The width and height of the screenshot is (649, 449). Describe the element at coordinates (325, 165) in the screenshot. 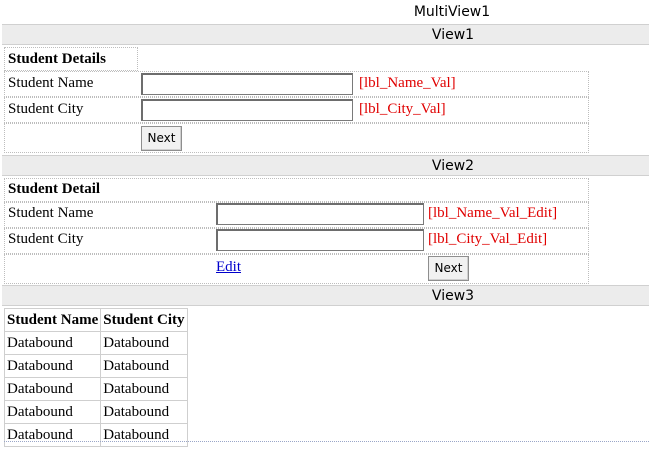

I see `view2-header: View2` at that location.